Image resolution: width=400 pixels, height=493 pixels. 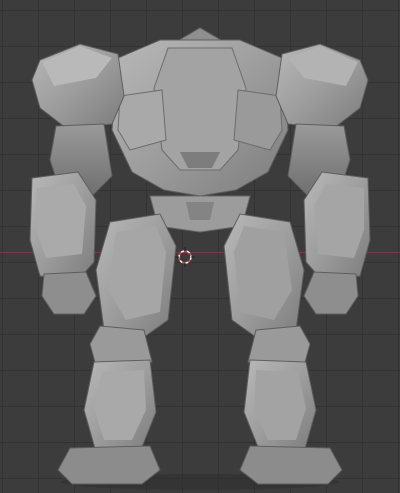 What do you see at coordinates (109, 465) in the screenshot?
I see `left-foot` at bounding box center [109, 465].